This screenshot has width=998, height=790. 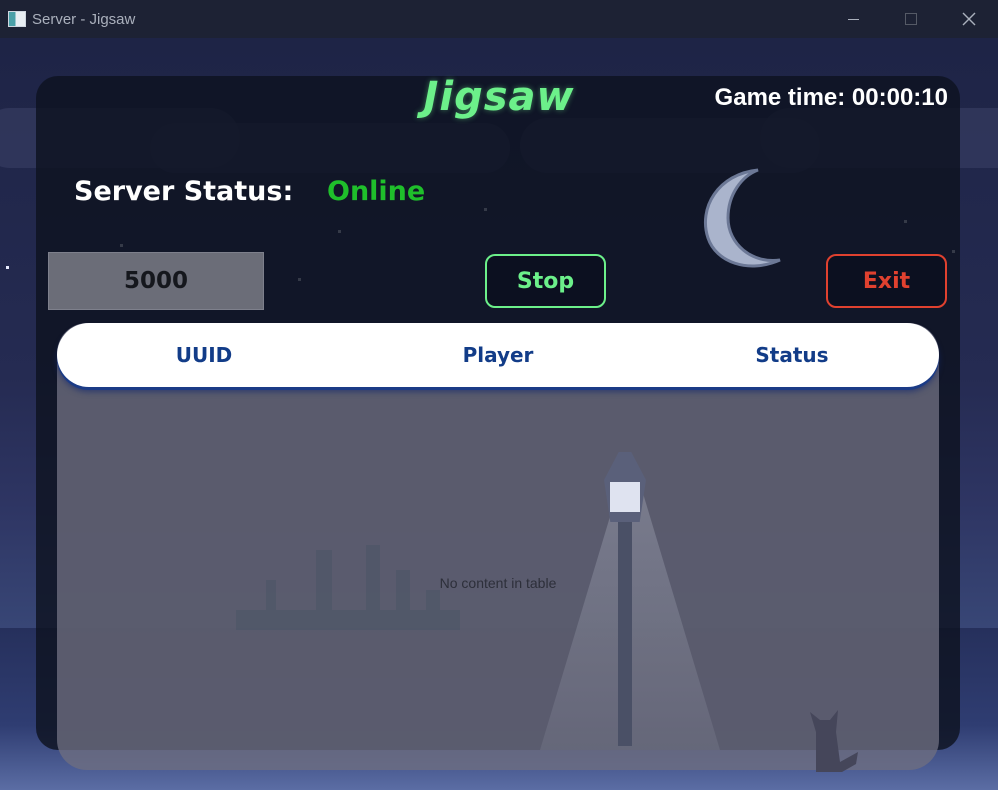 What do you see at coordinates (499, 19) in the screenshot?
I see `window-titlebar: Server - Jigsaw` at bounding box center [499, 19].